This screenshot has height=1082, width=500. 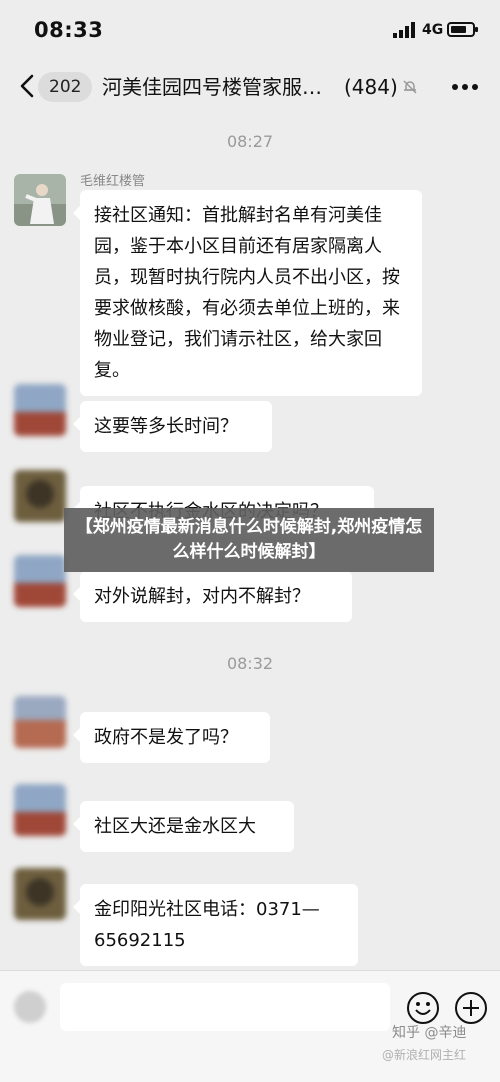 I want to click on message-bubble: 对外说解封，对内不解封？, so click(x=212, y=596).